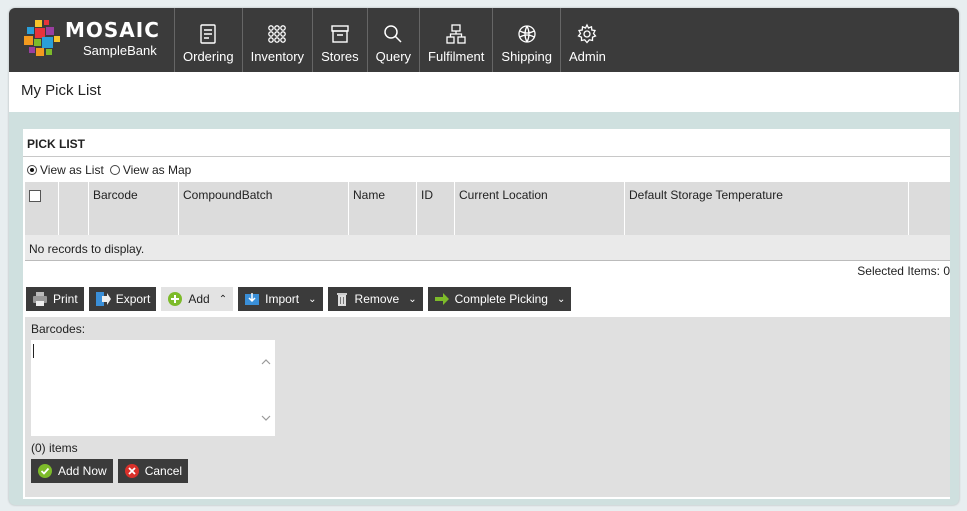 Image resolution: width=967 pixels, height=511 pixels. What do you see at coordinates (40, 299) in the screenshot?
I see `printer-icon` at bounding box center [40, 299].